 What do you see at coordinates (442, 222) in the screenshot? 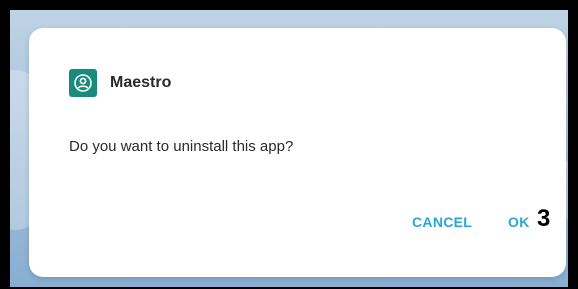
I see `cancel-button: CANCEL` at bounding box center [442, 222].